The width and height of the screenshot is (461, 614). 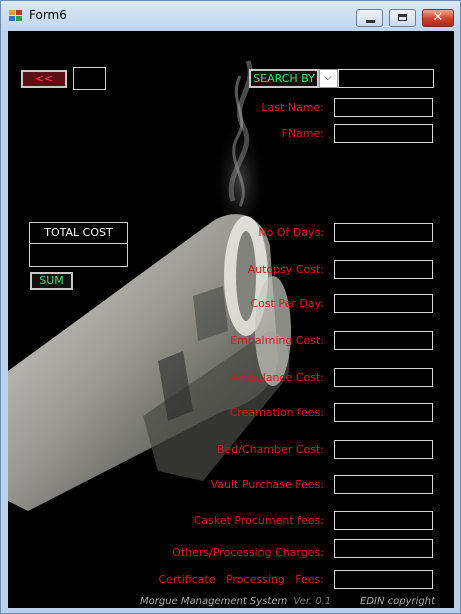 What do you see at coordinates (386, 78) in the screenshot?
I see `search-input` at bounding box center [386, 78].